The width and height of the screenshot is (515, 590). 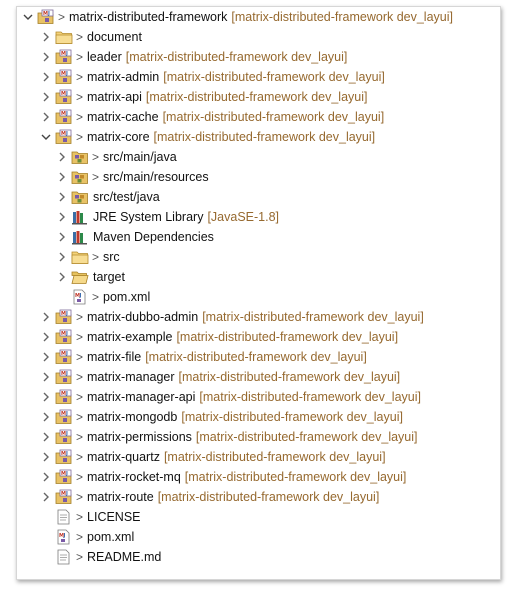 What do you see at coordinates (123, 77) in the screenshot?
I see `tree-item-label: matrix-admin` at bounding box center [123, 77].